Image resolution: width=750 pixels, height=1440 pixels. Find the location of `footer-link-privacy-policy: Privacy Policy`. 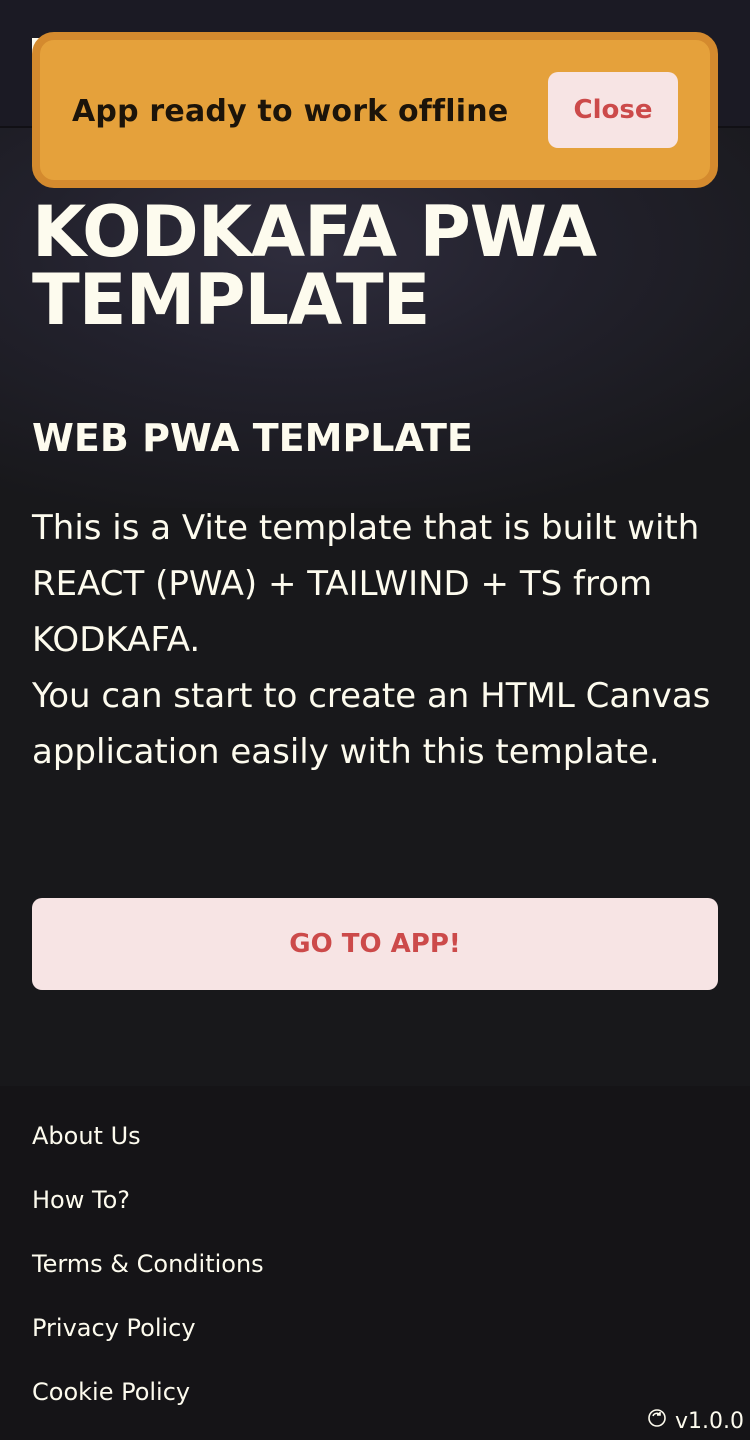

footer-link-privacy-policy: Privacy Policy is located at coordinates (114, 1328).